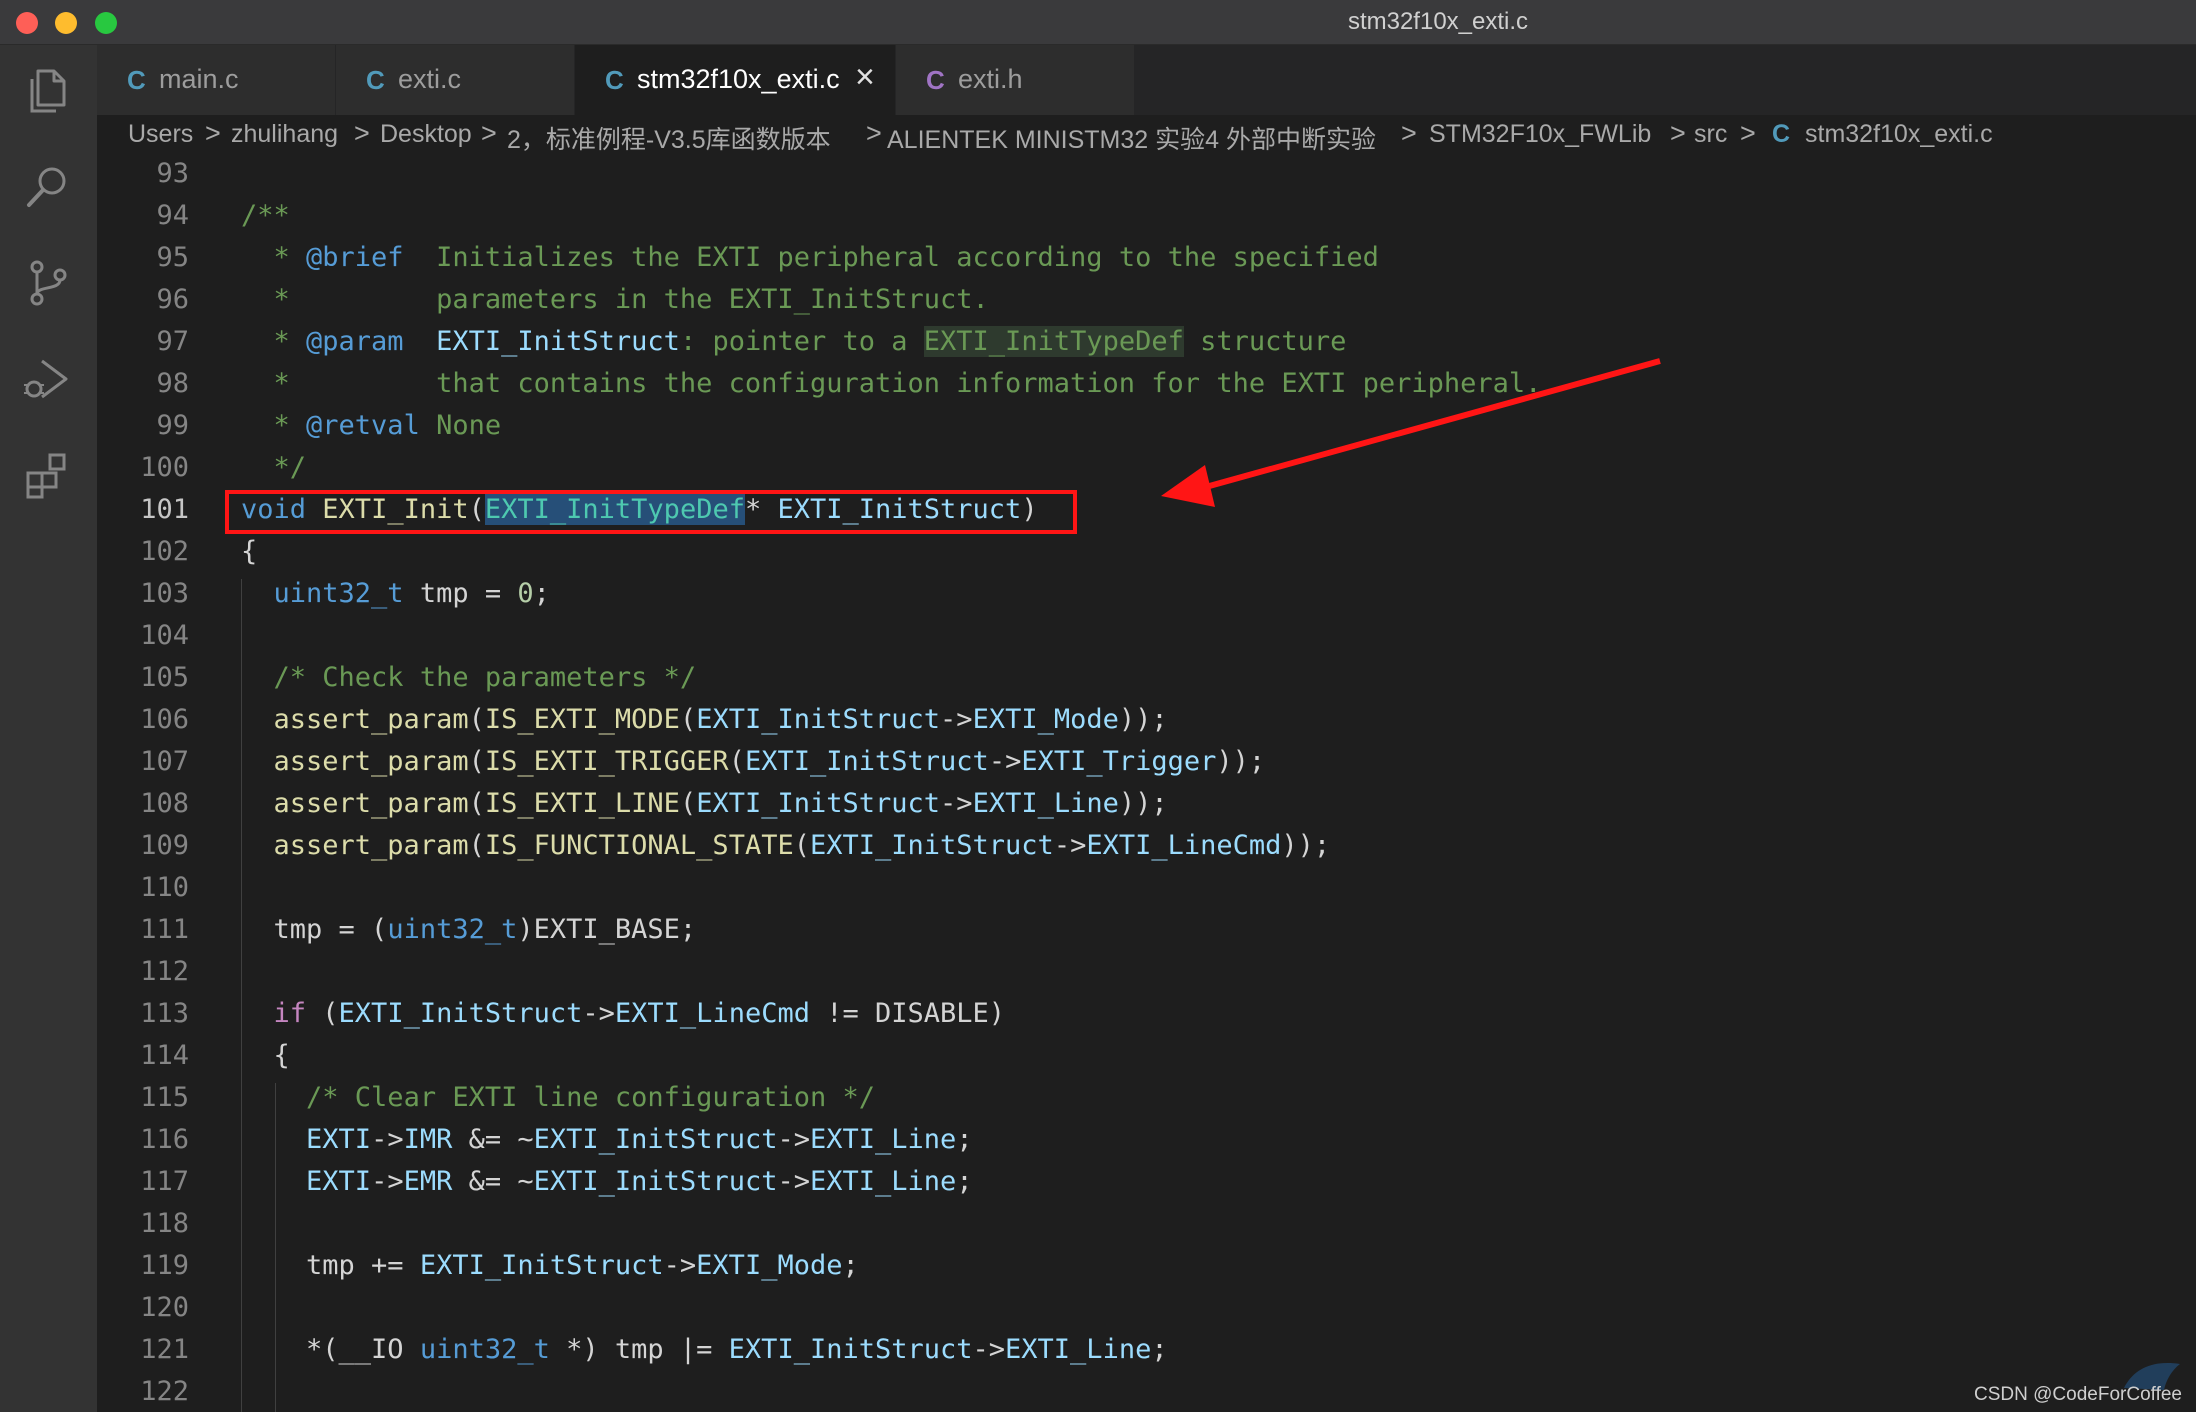 The width and height of the screenshot is (2196, 1412). I want to click on title-bar: stm32f10x_exti.c, so click(1098, 22).